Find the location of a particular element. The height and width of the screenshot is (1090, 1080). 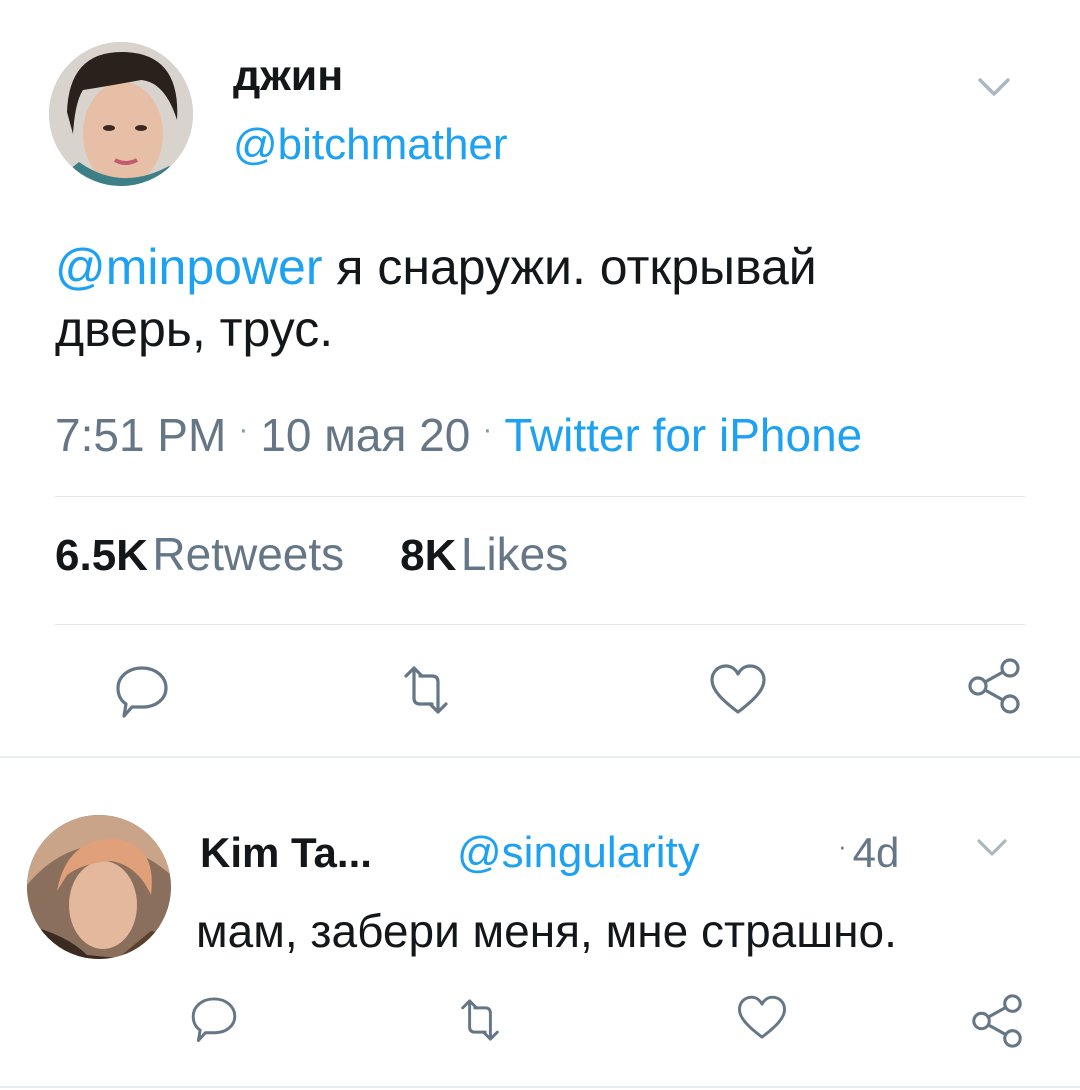

reply-user-handle: @singularity is located at coordinates (578, 853).